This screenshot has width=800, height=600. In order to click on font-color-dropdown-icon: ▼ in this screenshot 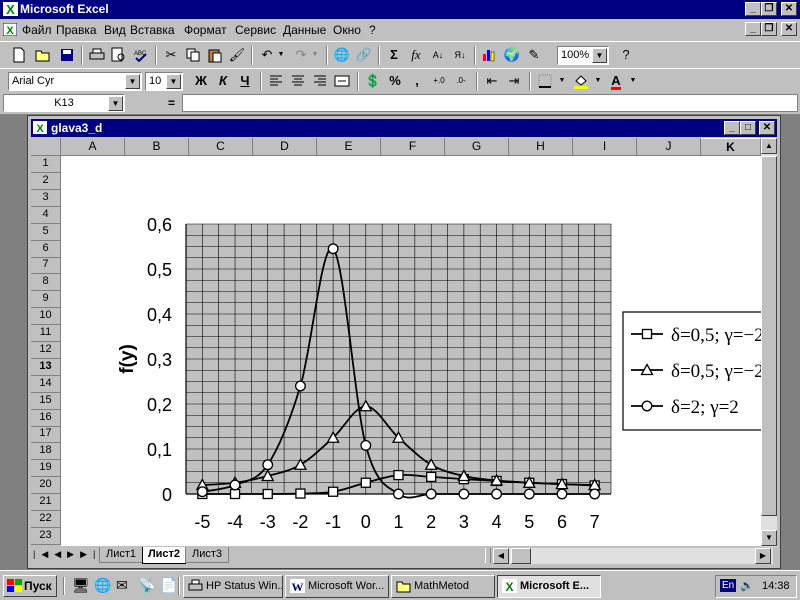, I will do `click(633, 81)`.